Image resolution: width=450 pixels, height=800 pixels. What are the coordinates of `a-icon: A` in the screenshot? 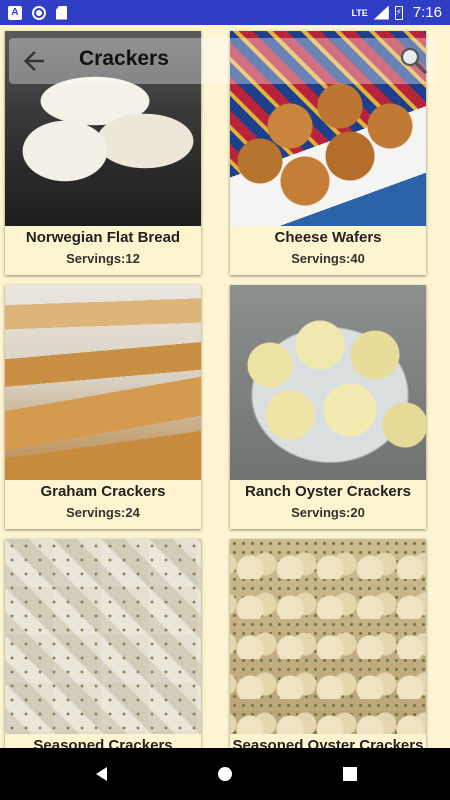 It's located at (15, 12).